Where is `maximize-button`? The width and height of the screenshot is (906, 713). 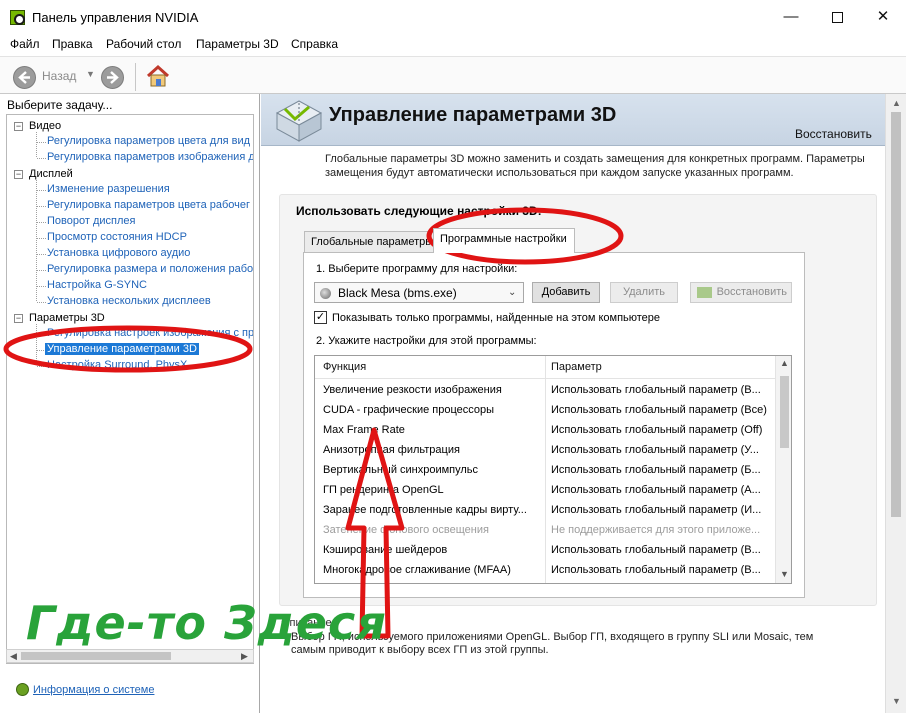
maximize-button is located at coordinates (837, 17).